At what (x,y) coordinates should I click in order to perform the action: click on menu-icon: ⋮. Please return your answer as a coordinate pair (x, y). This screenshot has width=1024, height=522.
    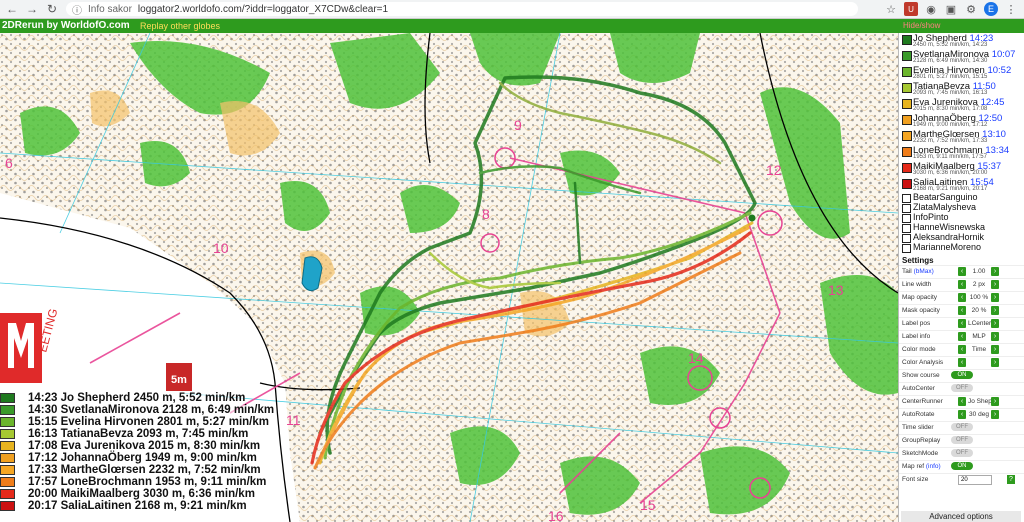
    Looking at the image, I should click on (1011, 9).